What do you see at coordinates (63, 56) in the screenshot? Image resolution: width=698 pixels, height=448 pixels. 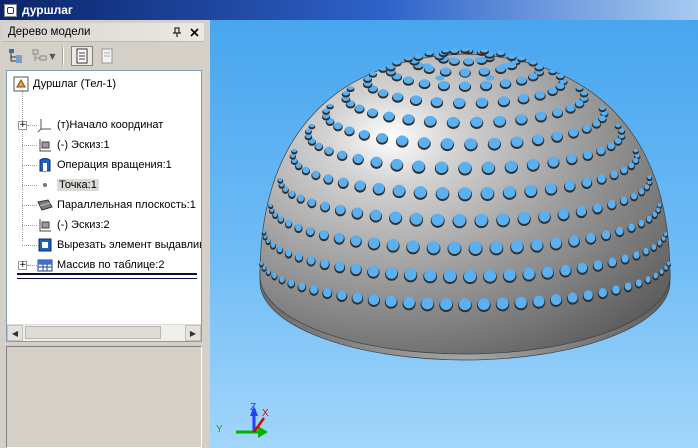 I see `toolbar-separator` at bounding box center [63, 56].